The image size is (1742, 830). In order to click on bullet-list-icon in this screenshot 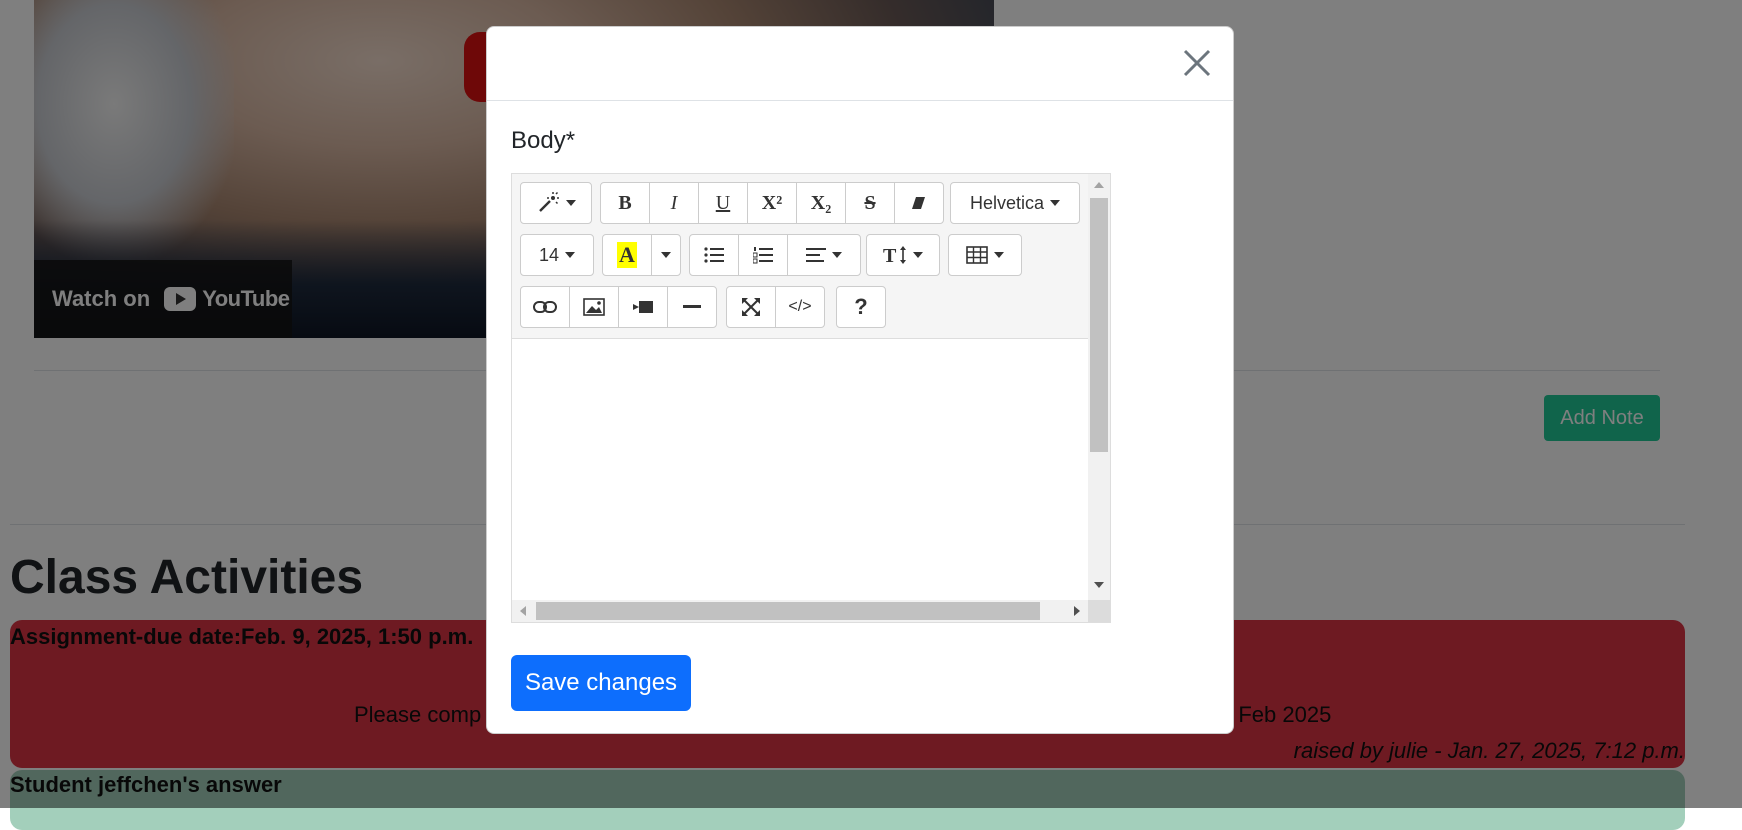, I will do `click(714, 255)`.